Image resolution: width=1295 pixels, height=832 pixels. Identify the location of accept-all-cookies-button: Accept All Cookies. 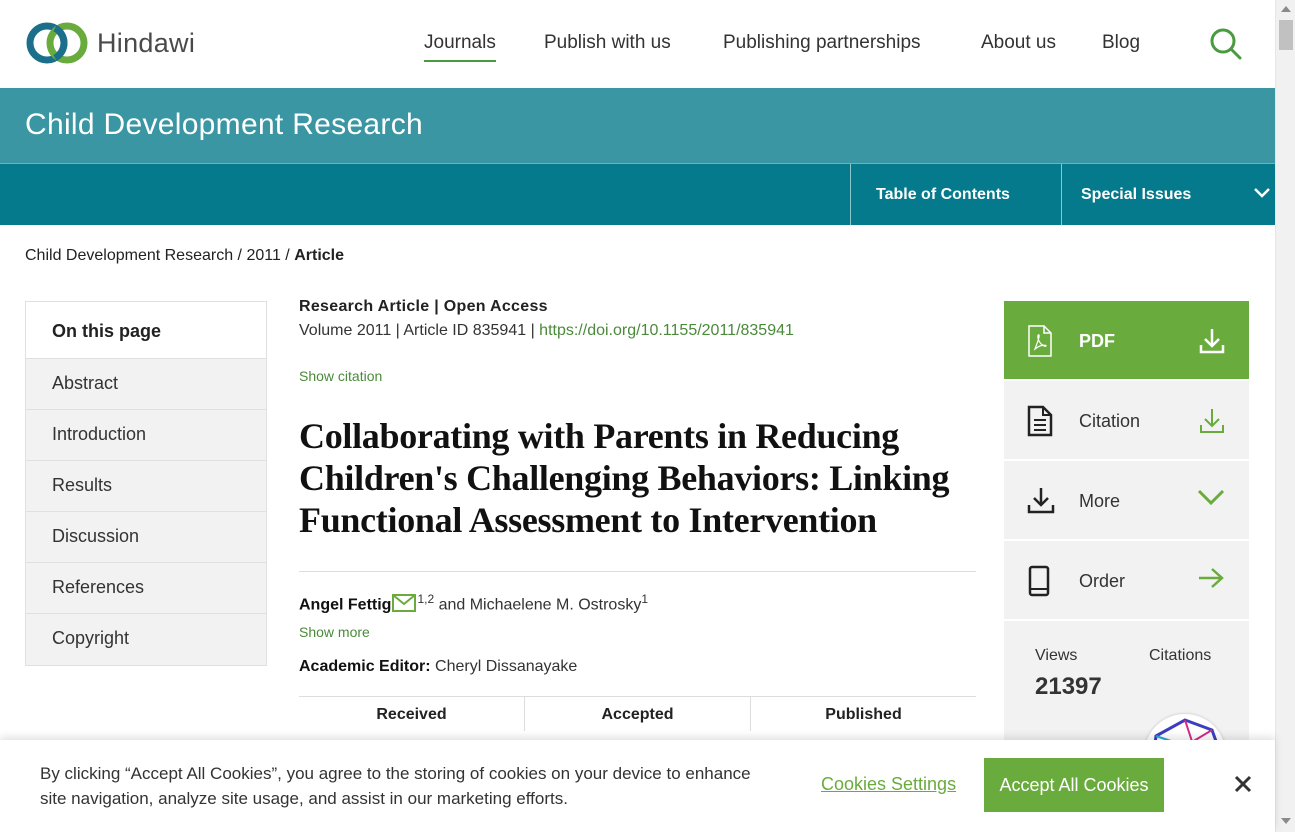
(1074, 785).